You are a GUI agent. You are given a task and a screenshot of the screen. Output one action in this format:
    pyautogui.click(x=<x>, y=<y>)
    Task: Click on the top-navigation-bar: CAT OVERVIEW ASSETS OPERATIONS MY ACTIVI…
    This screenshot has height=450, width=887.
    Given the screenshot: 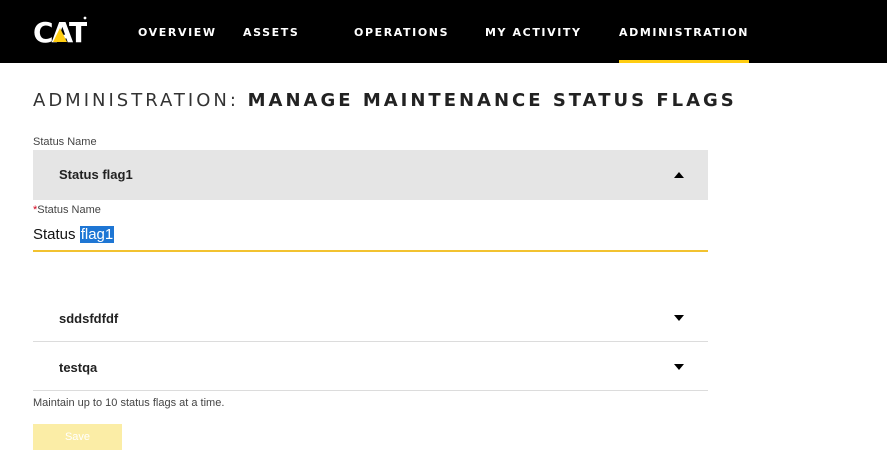 What is the action you would take?
    pyautogui.click(x=443, y=31)
    